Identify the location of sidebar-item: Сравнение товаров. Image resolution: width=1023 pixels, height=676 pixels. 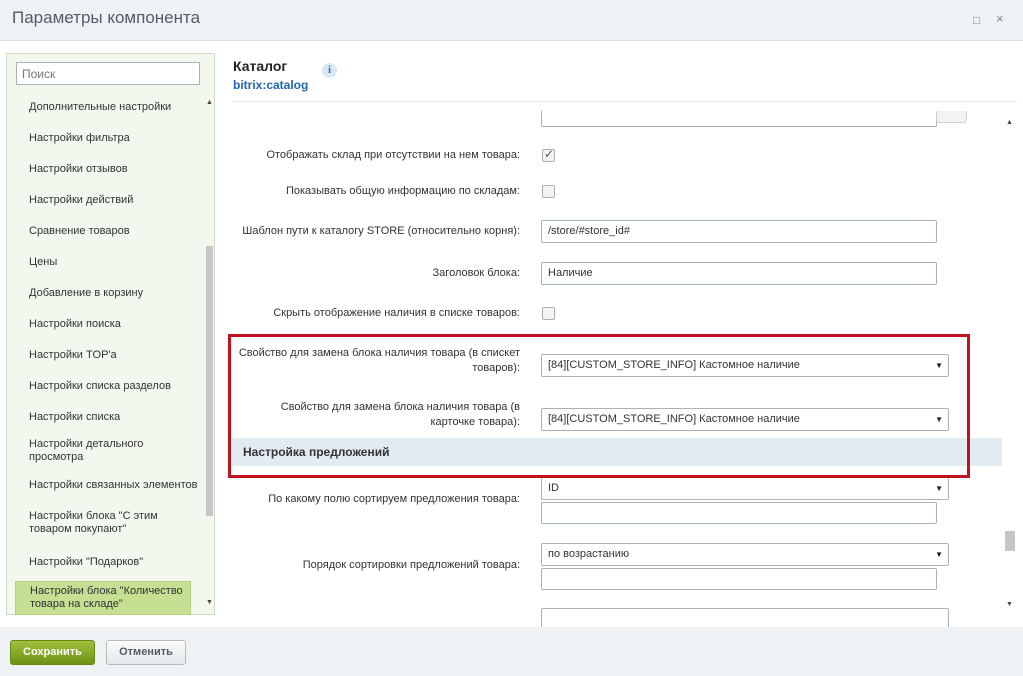
(105, 231).